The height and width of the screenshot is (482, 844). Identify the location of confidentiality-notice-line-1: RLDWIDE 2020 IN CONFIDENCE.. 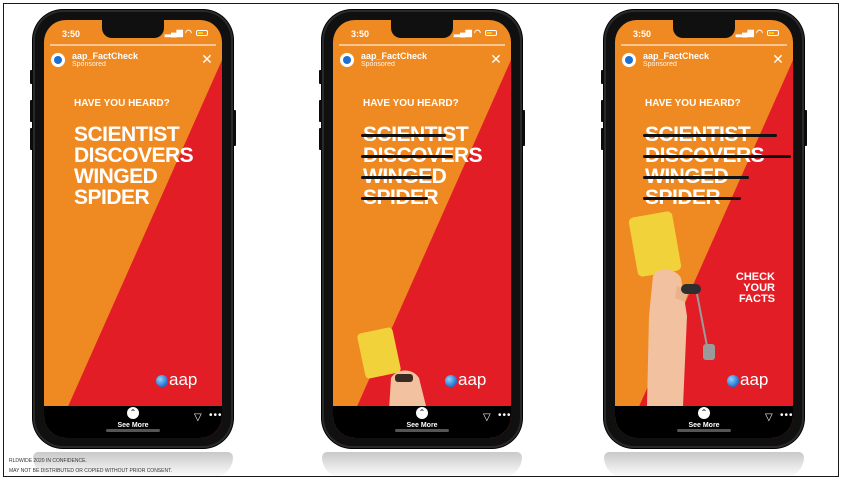
(48, 461).